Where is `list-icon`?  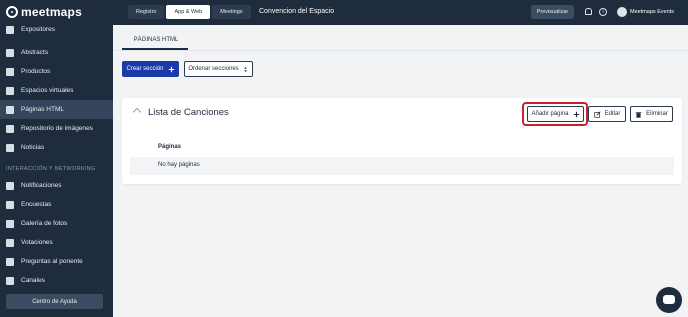
list-icon is located at coordinates (10, 204).